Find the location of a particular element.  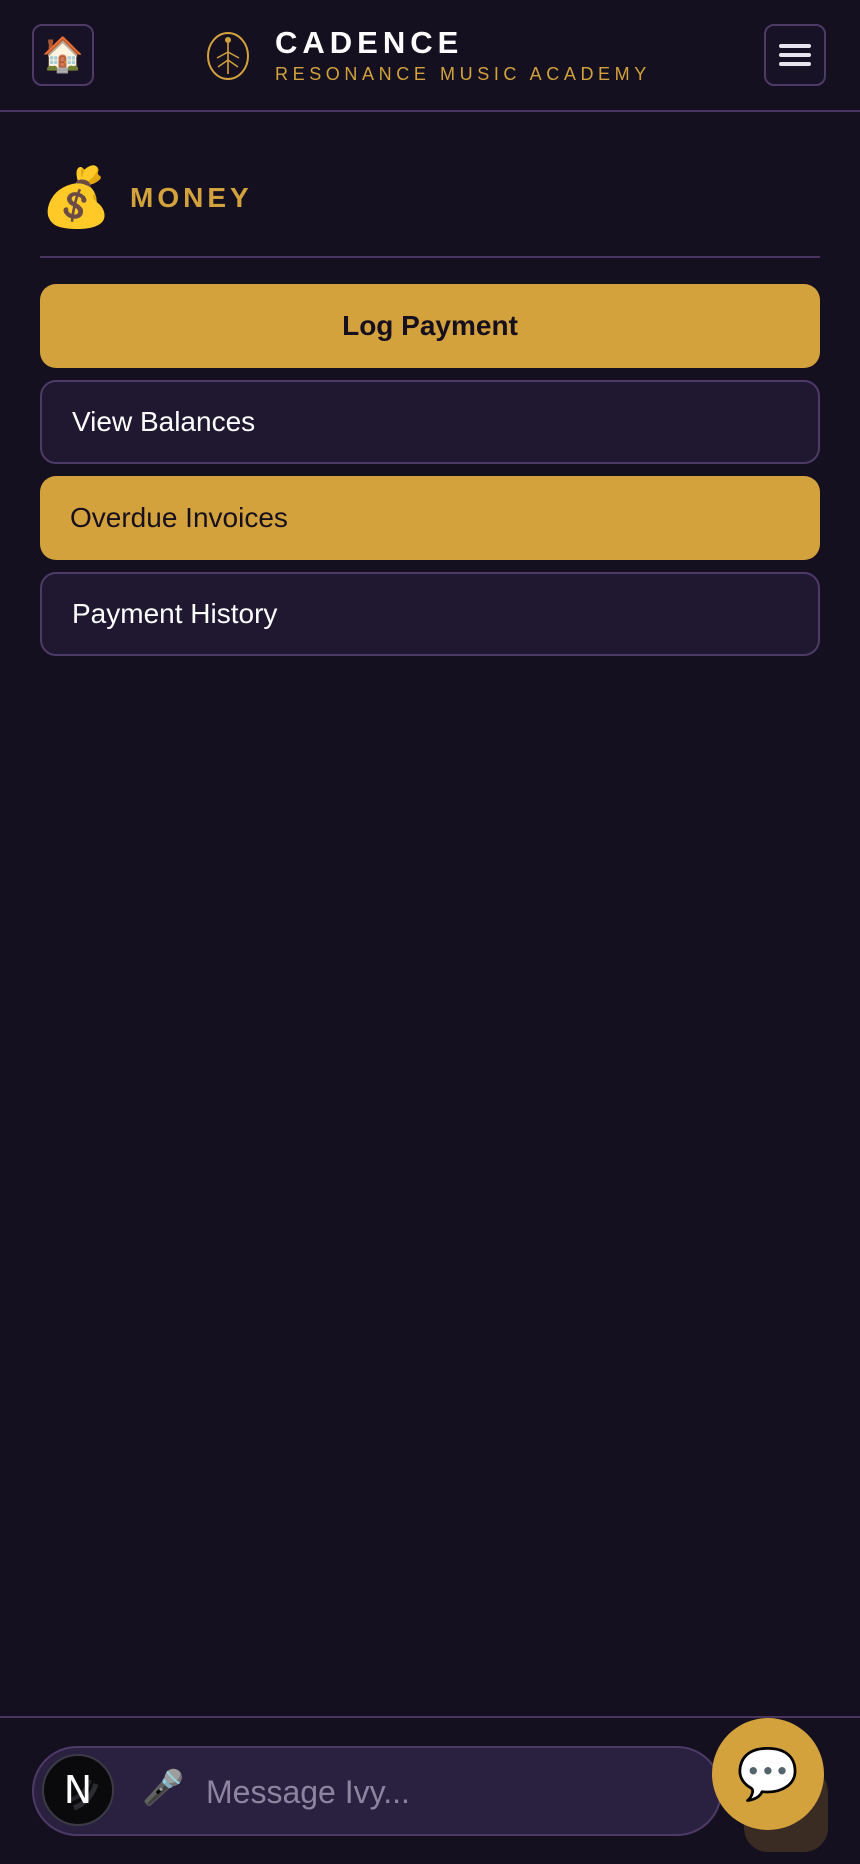

brand-text: CADENCE RESONANCE MUSIC ACADEMY is located at coordinates (463, 56).